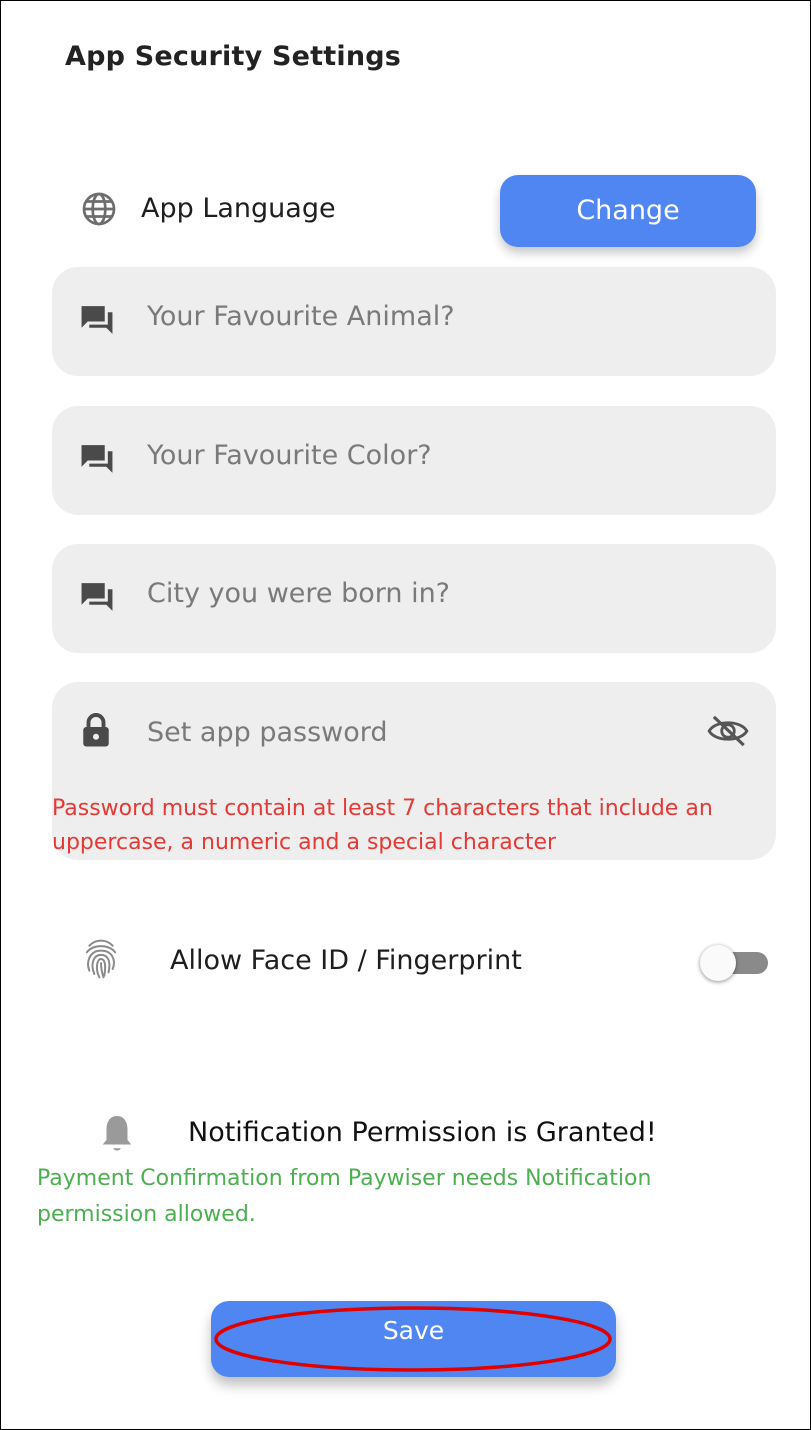 Image resolution: width=811 pixels, height=1430 pixels. I want to click on favourite-animal-field: Your Favourite Animal?, so click(414, 321).